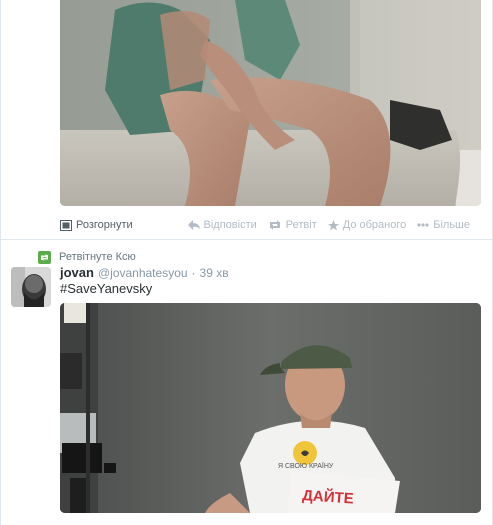 Image resolution: width=493 pixels, height=525 pixels. I want to click on retweet-label: Ретвіт, so click(301, 225).